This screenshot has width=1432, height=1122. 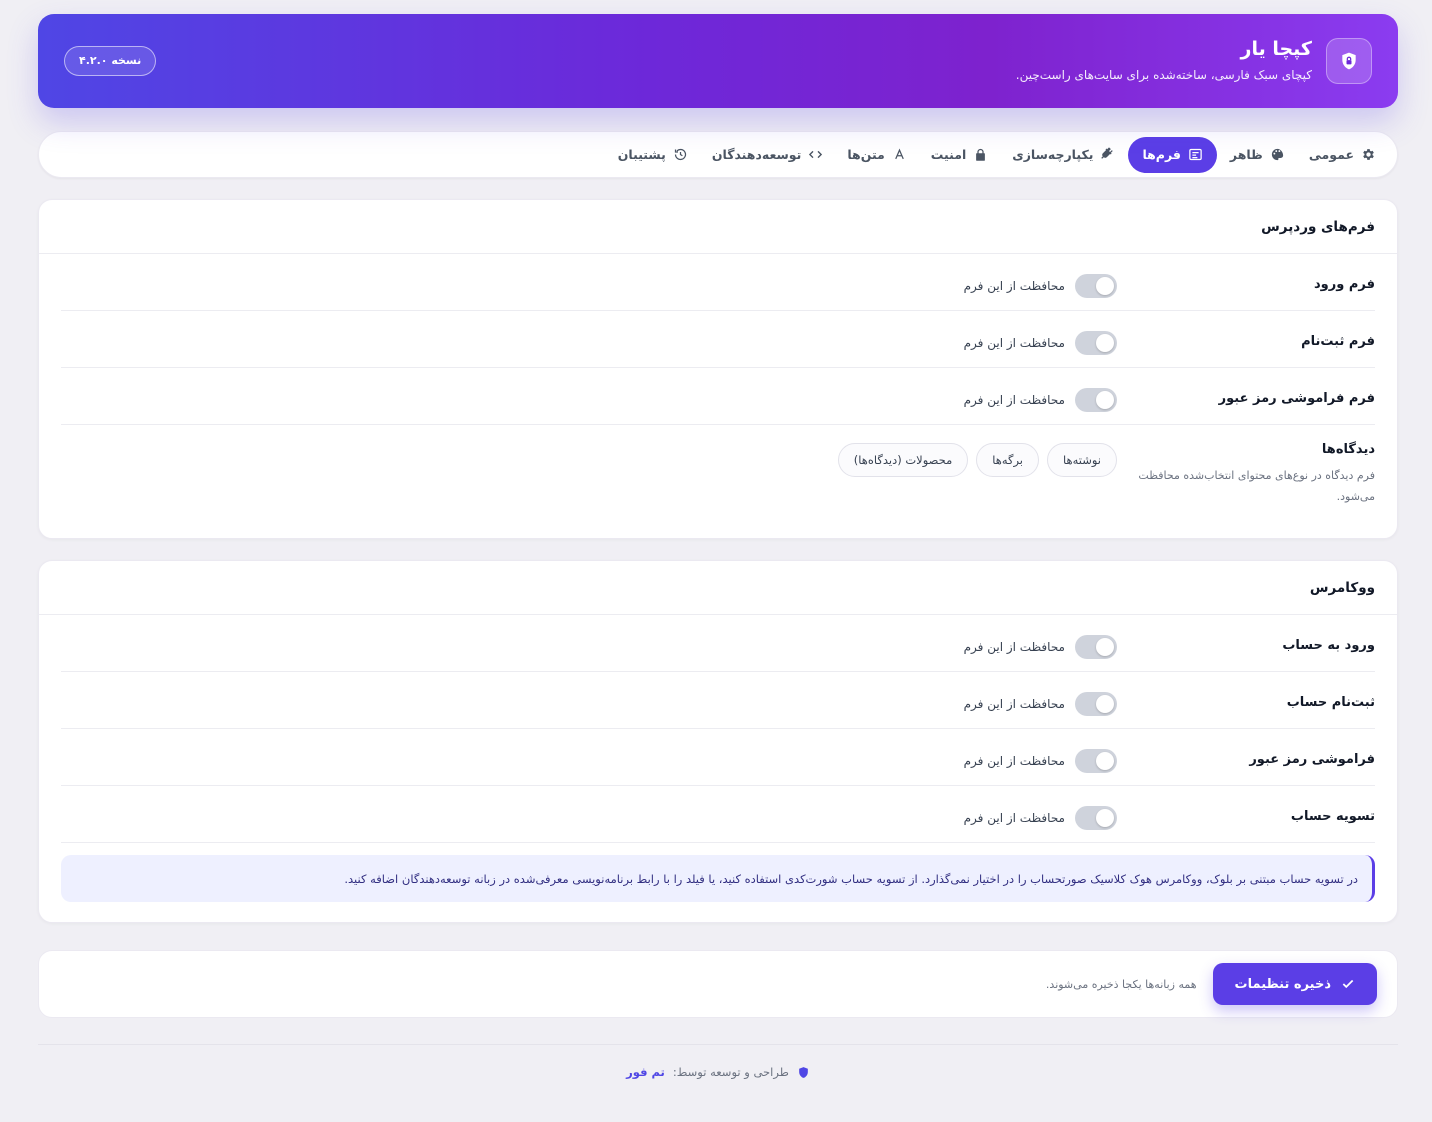 I want to click on tab-integration: یکپارچه‌سازی, so click(x=1063, y=155).